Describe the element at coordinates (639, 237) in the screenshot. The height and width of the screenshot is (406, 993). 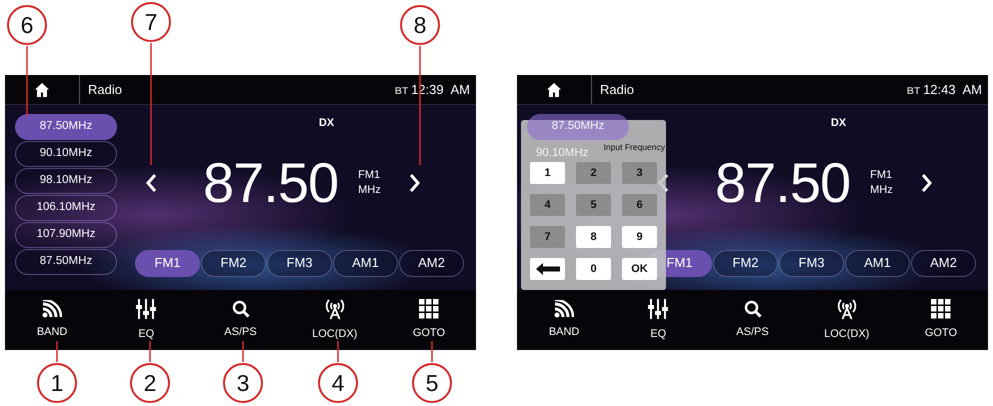
I see `keypad-key: 9` at that location.